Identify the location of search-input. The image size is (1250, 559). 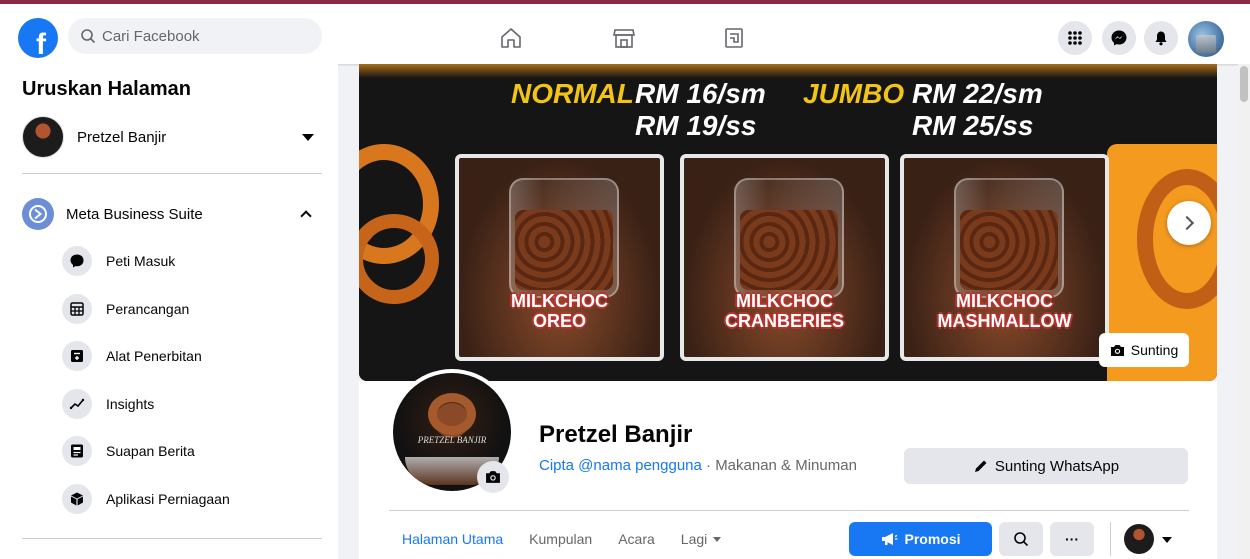
(207, 36).